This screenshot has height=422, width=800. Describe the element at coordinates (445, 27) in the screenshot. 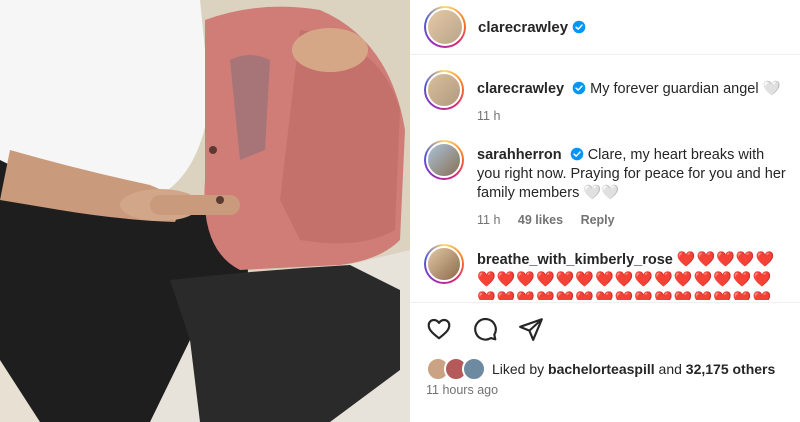

I see `author-avatar` at that location.